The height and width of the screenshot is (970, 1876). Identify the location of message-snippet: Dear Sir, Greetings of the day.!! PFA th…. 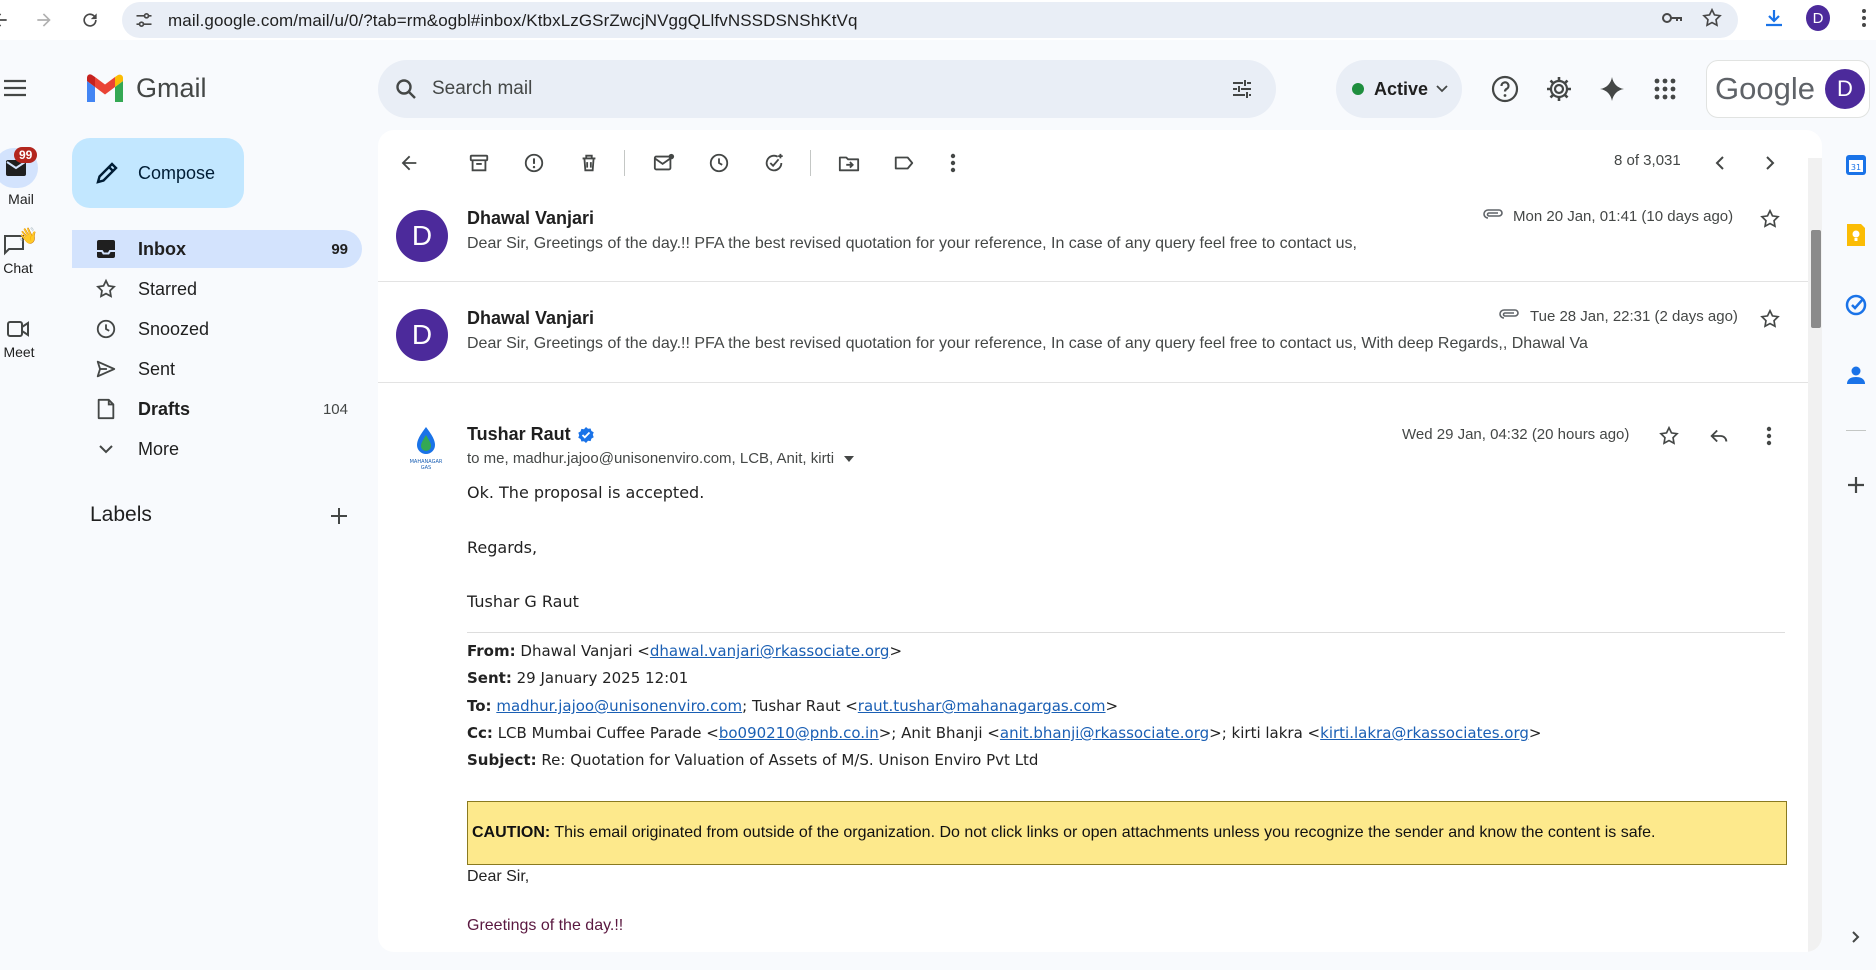
(912, 243).